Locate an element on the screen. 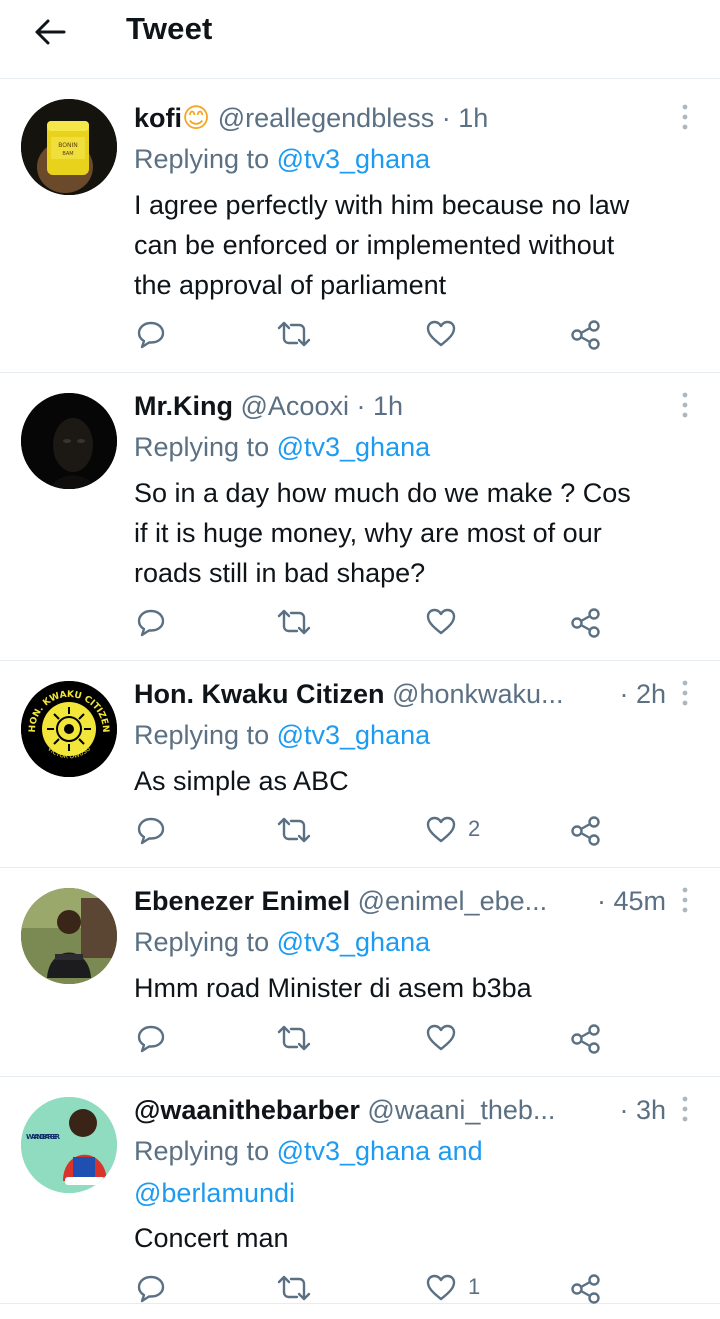 This screenshot has height=1319, width=720. mention-link: @berlamundi is located at coordinates (214, 1193).